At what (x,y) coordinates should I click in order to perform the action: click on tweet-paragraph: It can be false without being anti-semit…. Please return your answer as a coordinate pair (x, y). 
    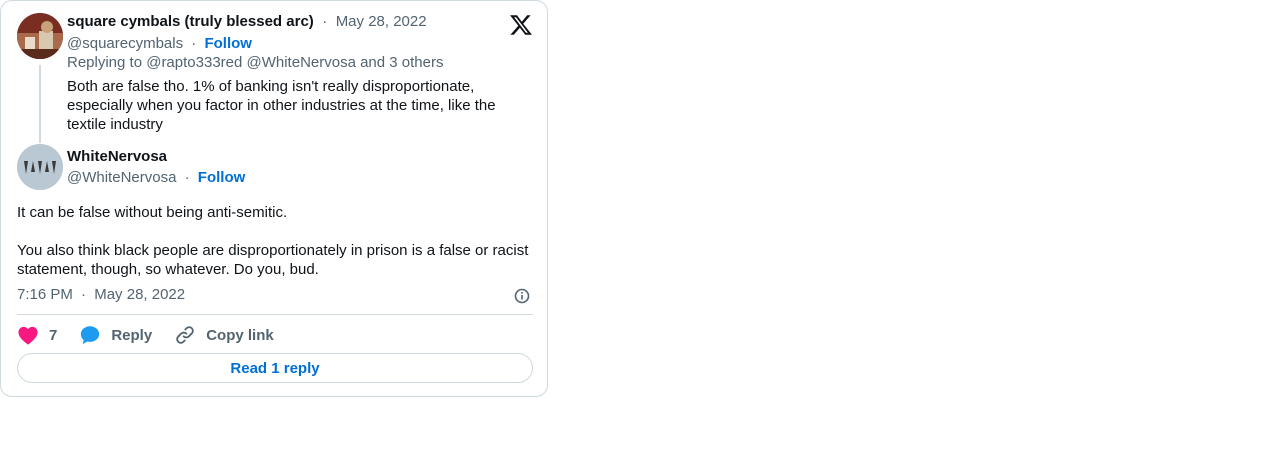
    Looking at the image, I should click on (152, 212).